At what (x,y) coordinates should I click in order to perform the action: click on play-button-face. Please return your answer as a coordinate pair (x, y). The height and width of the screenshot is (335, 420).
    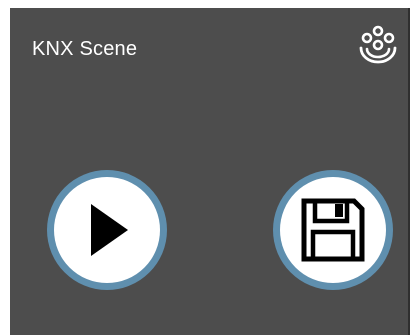
    Looking at the image, I should click on (107, 230).